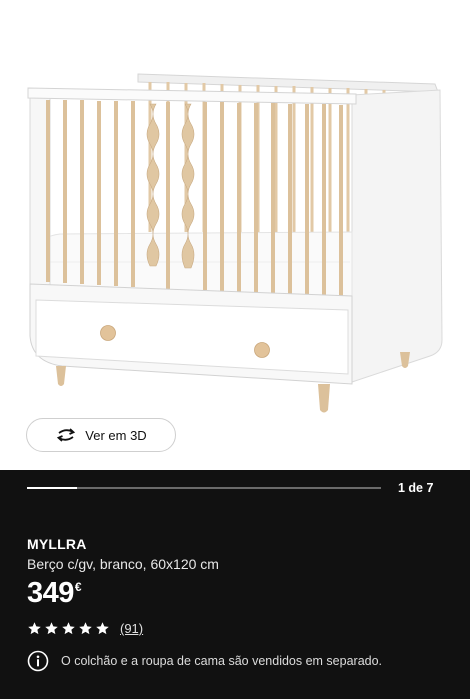 Image resolution: width=470 pixels, height=699 pixels. Describe the element at coordinates (50, 593) in the screenshot. I see `price-amount: 349` at that location.